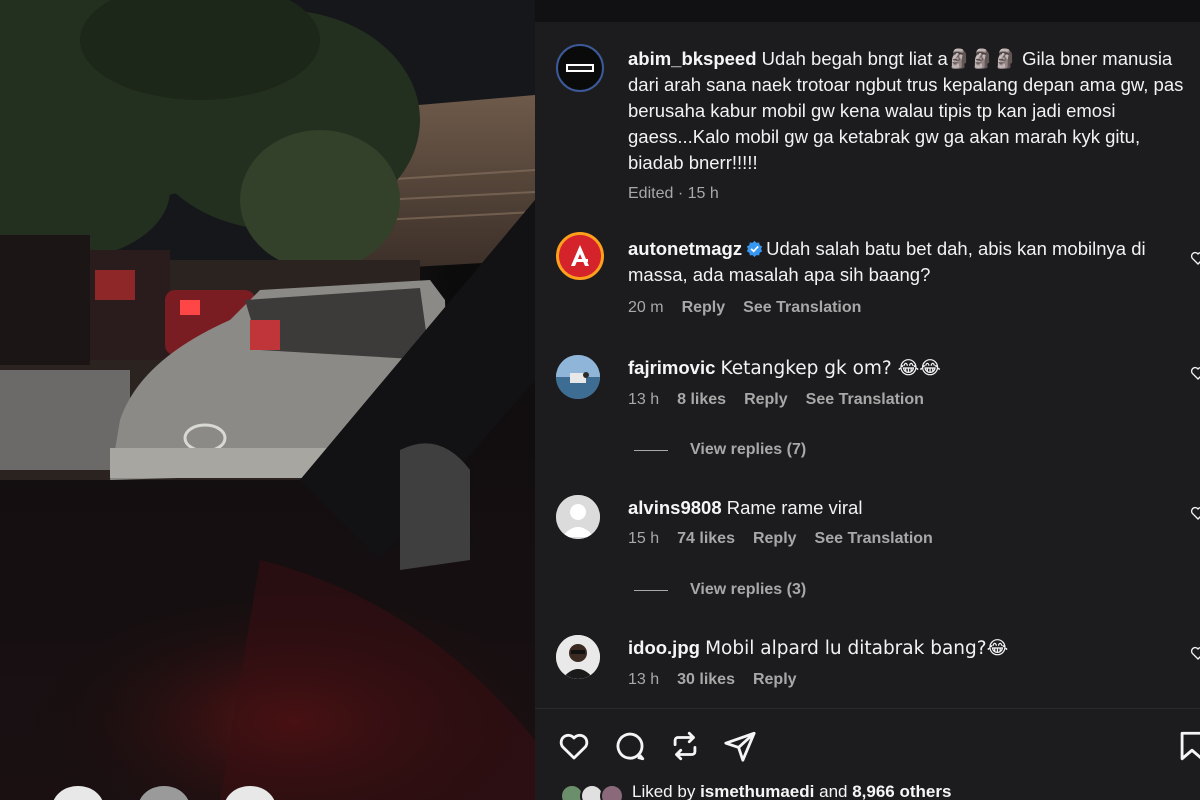 This screenshot has width=1200, height=800. What do you see at coordinates (664, 647) in the screenshot?
I see `comment-username: idoo.jpg` at bounding box center [664, 647].